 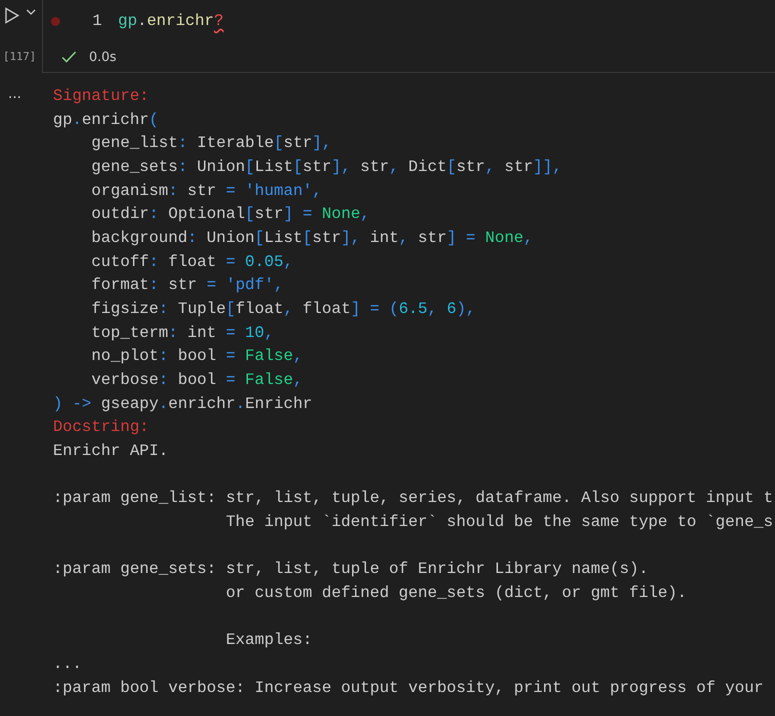 What do you see at coordinates (351, 569) in the screenshot?
I see `output-line: :param gene_sets: str, list, tuple of Enrichr Library name(s).` at bounding box center [351, 569].